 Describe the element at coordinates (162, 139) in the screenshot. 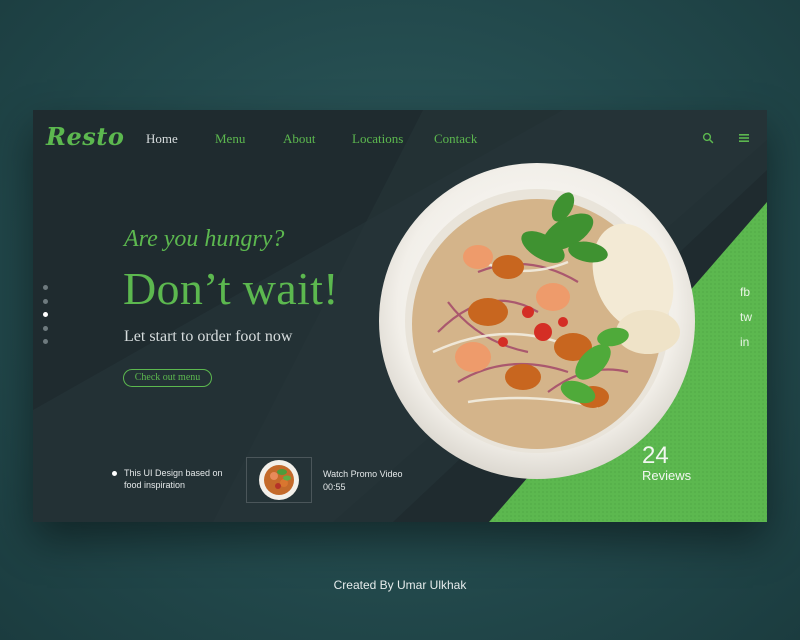

I see `nav-item-home: Home` at that location.